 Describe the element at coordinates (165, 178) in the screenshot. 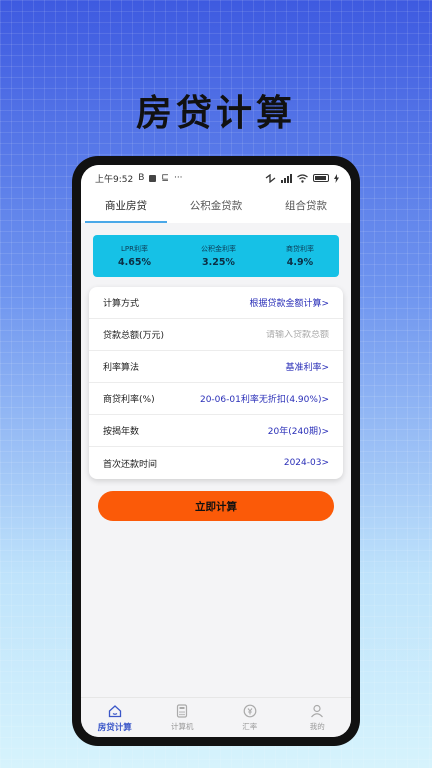

I see `status-n-glyph: ⊑` at that location.